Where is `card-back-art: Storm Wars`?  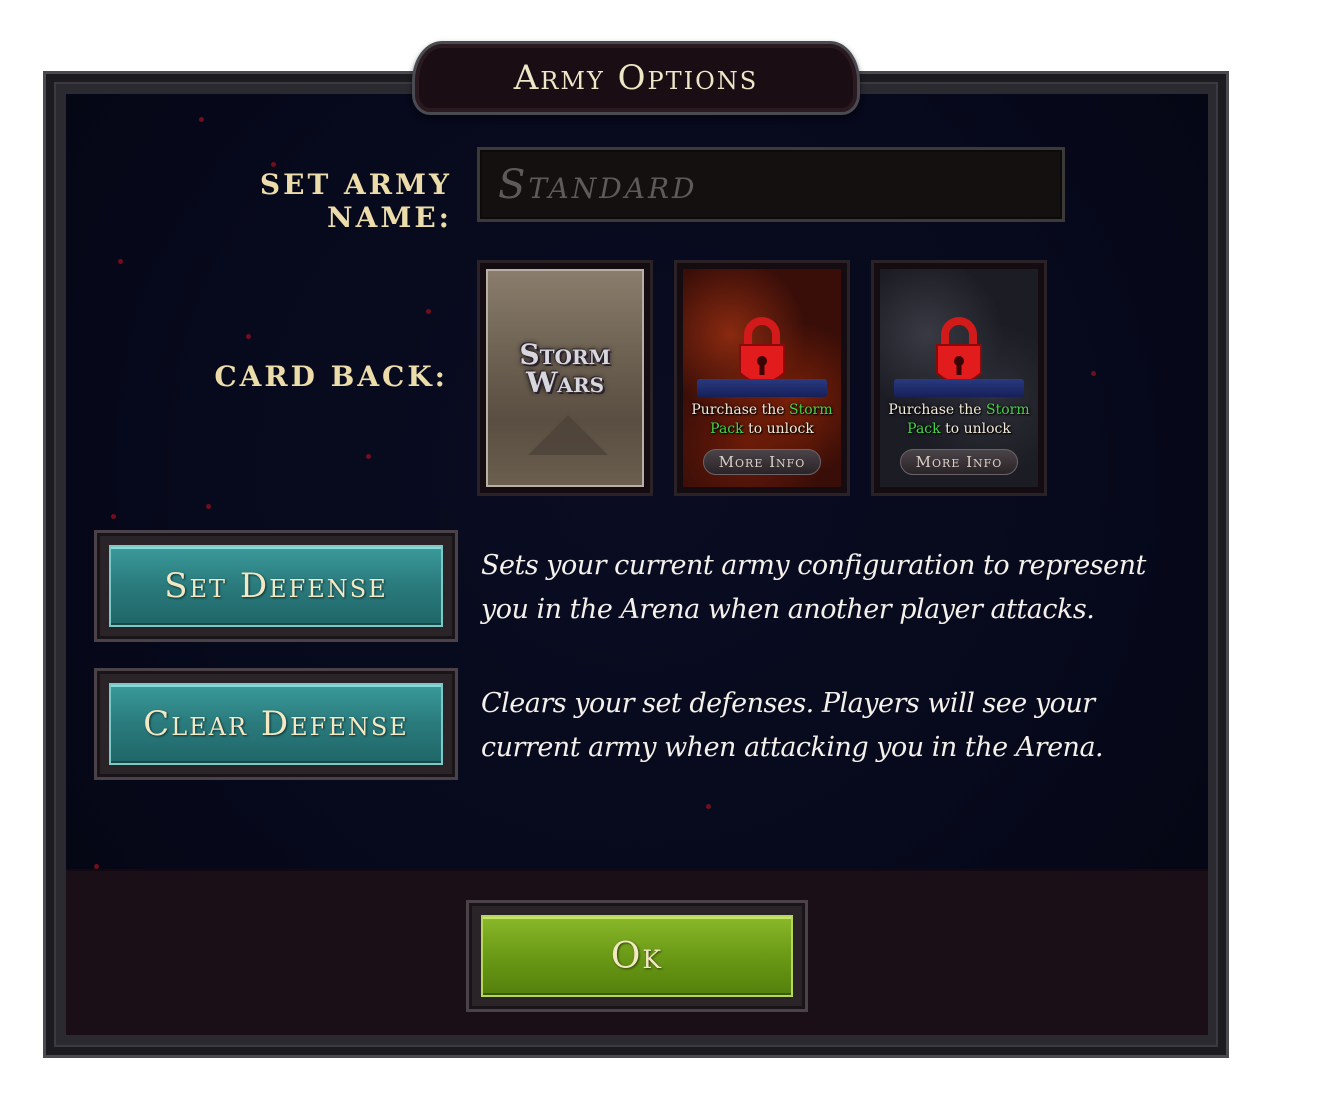
card-back-art: Storm Wars is located at coordinates (565, 378).